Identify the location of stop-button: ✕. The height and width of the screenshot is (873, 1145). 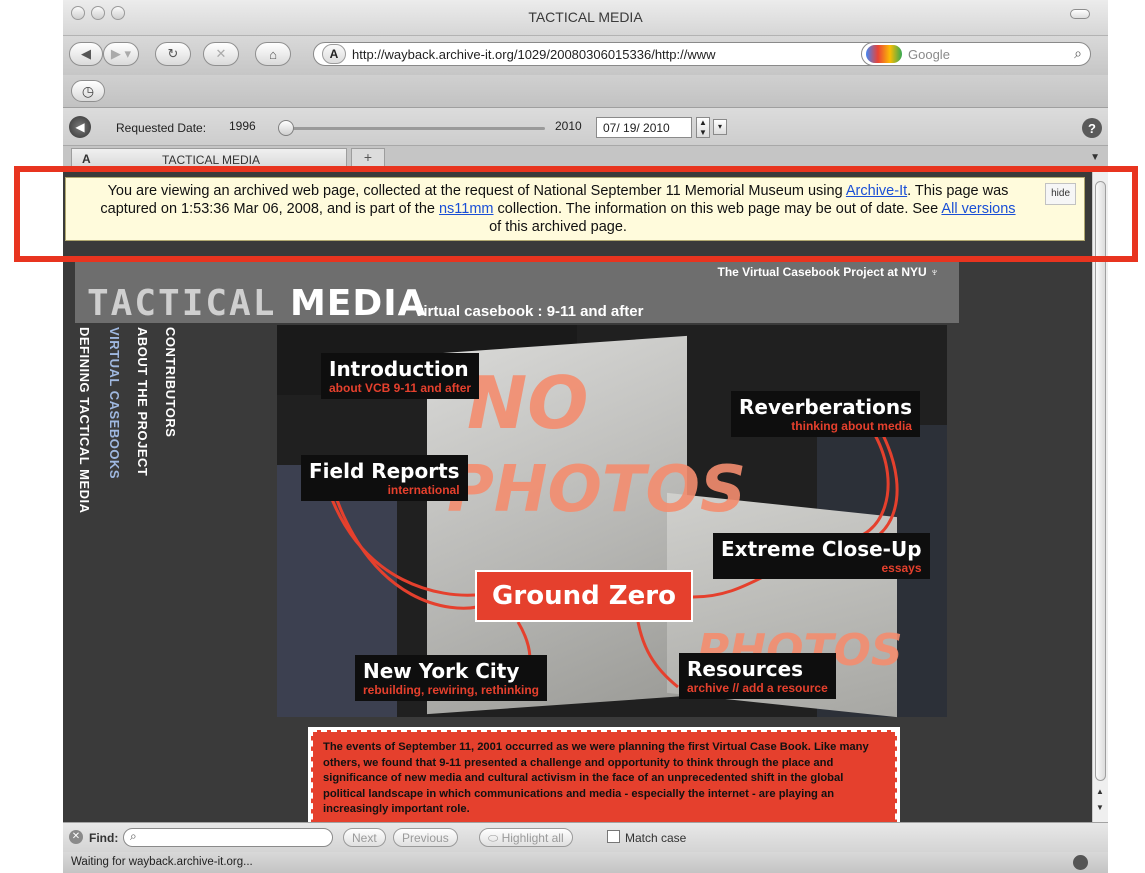
(221, 54).